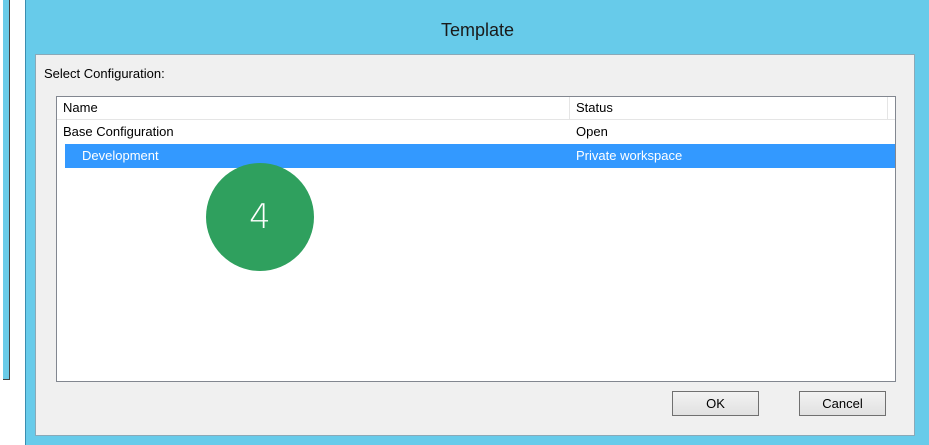  I want to click on ok-button: OK, so click(715, 403).